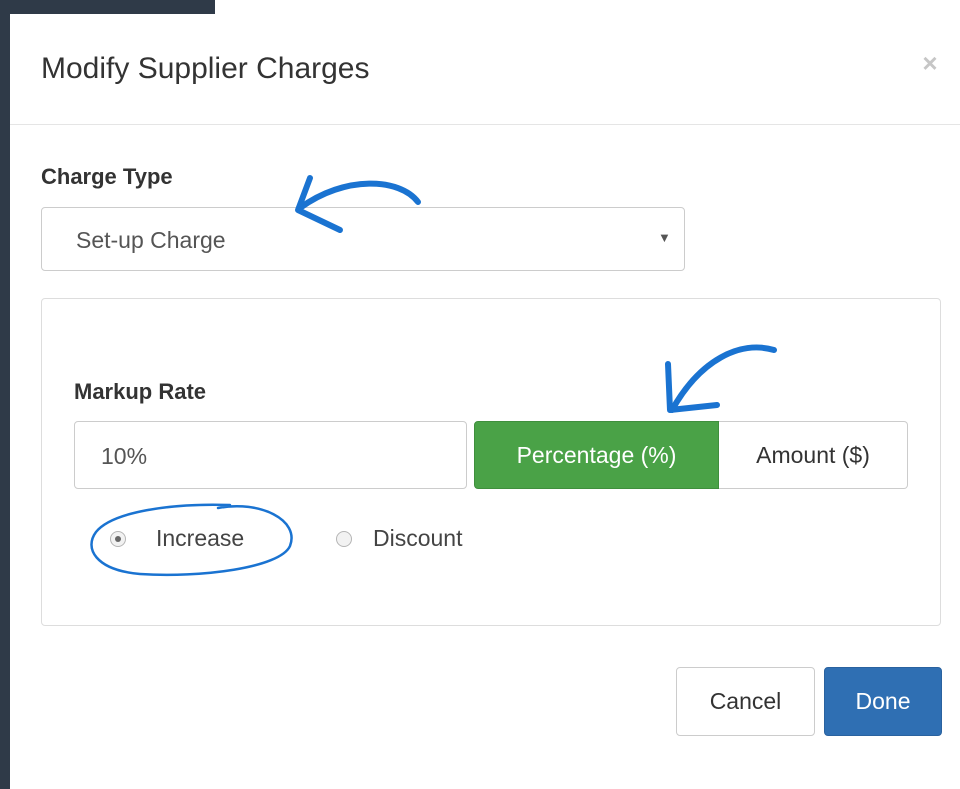 This screenshot has height=789, width=960. I want to click on charge-type-selected-value: Set-up Charge, so click(151, 240).